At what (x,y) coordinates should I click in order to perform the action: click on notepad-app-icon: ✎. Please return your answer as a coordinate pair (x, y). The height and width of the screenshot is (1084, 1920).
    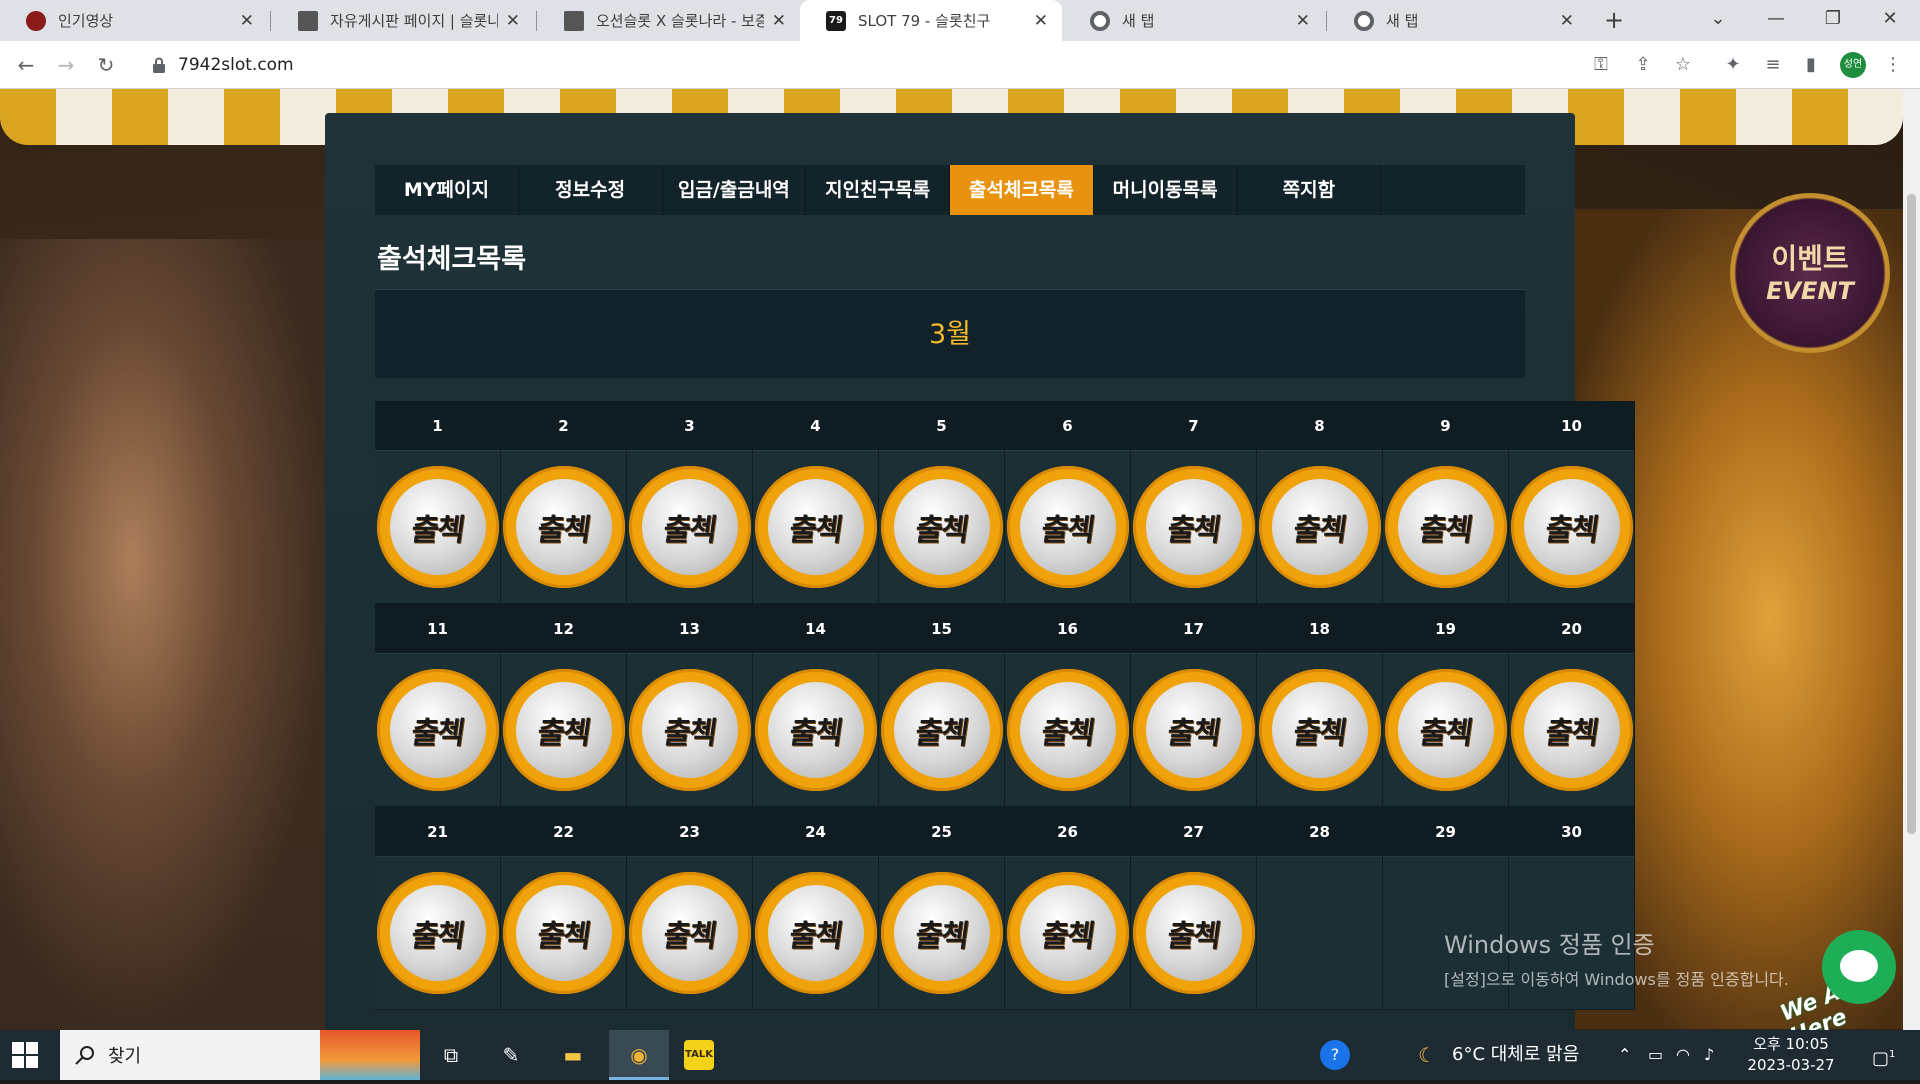
    Looking at the image, I should click on (511, 1055).